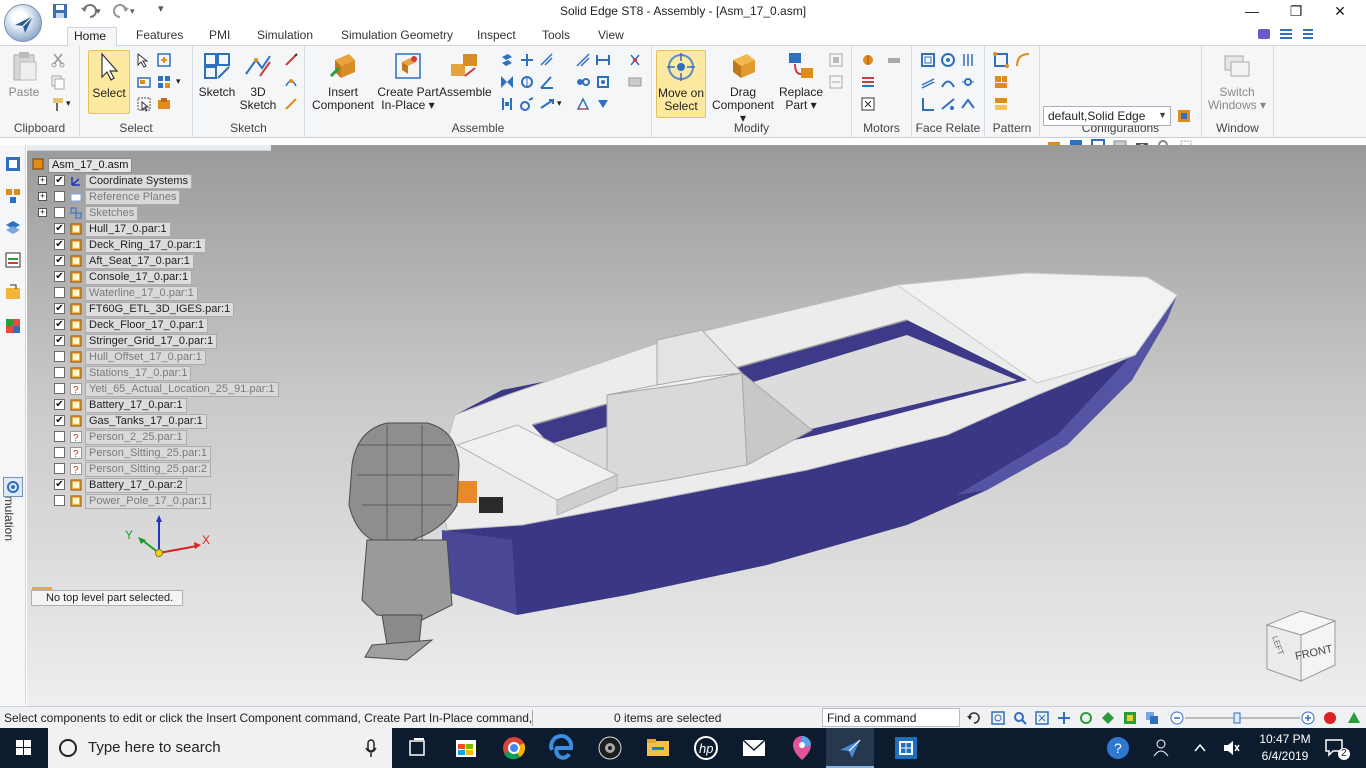 The height and width of the screenshot is (768, 1366). I want to click on zoom-icon, so click(1020, 718).